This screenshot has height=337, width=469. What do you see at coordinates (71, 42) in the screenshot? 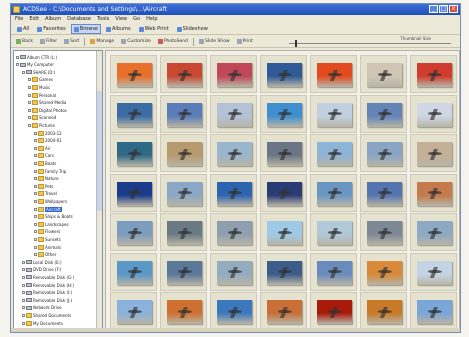
I see `sort-button: Sort` at bounding box center [71, 42].